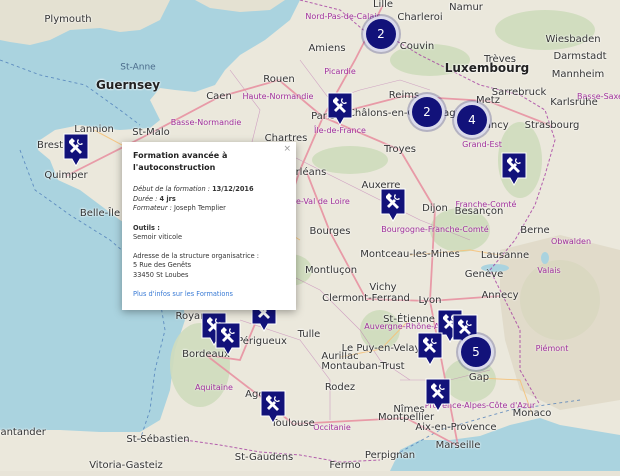 The image size is (620, 476). I want to click on city-label: Quimper, so click(66, 175).